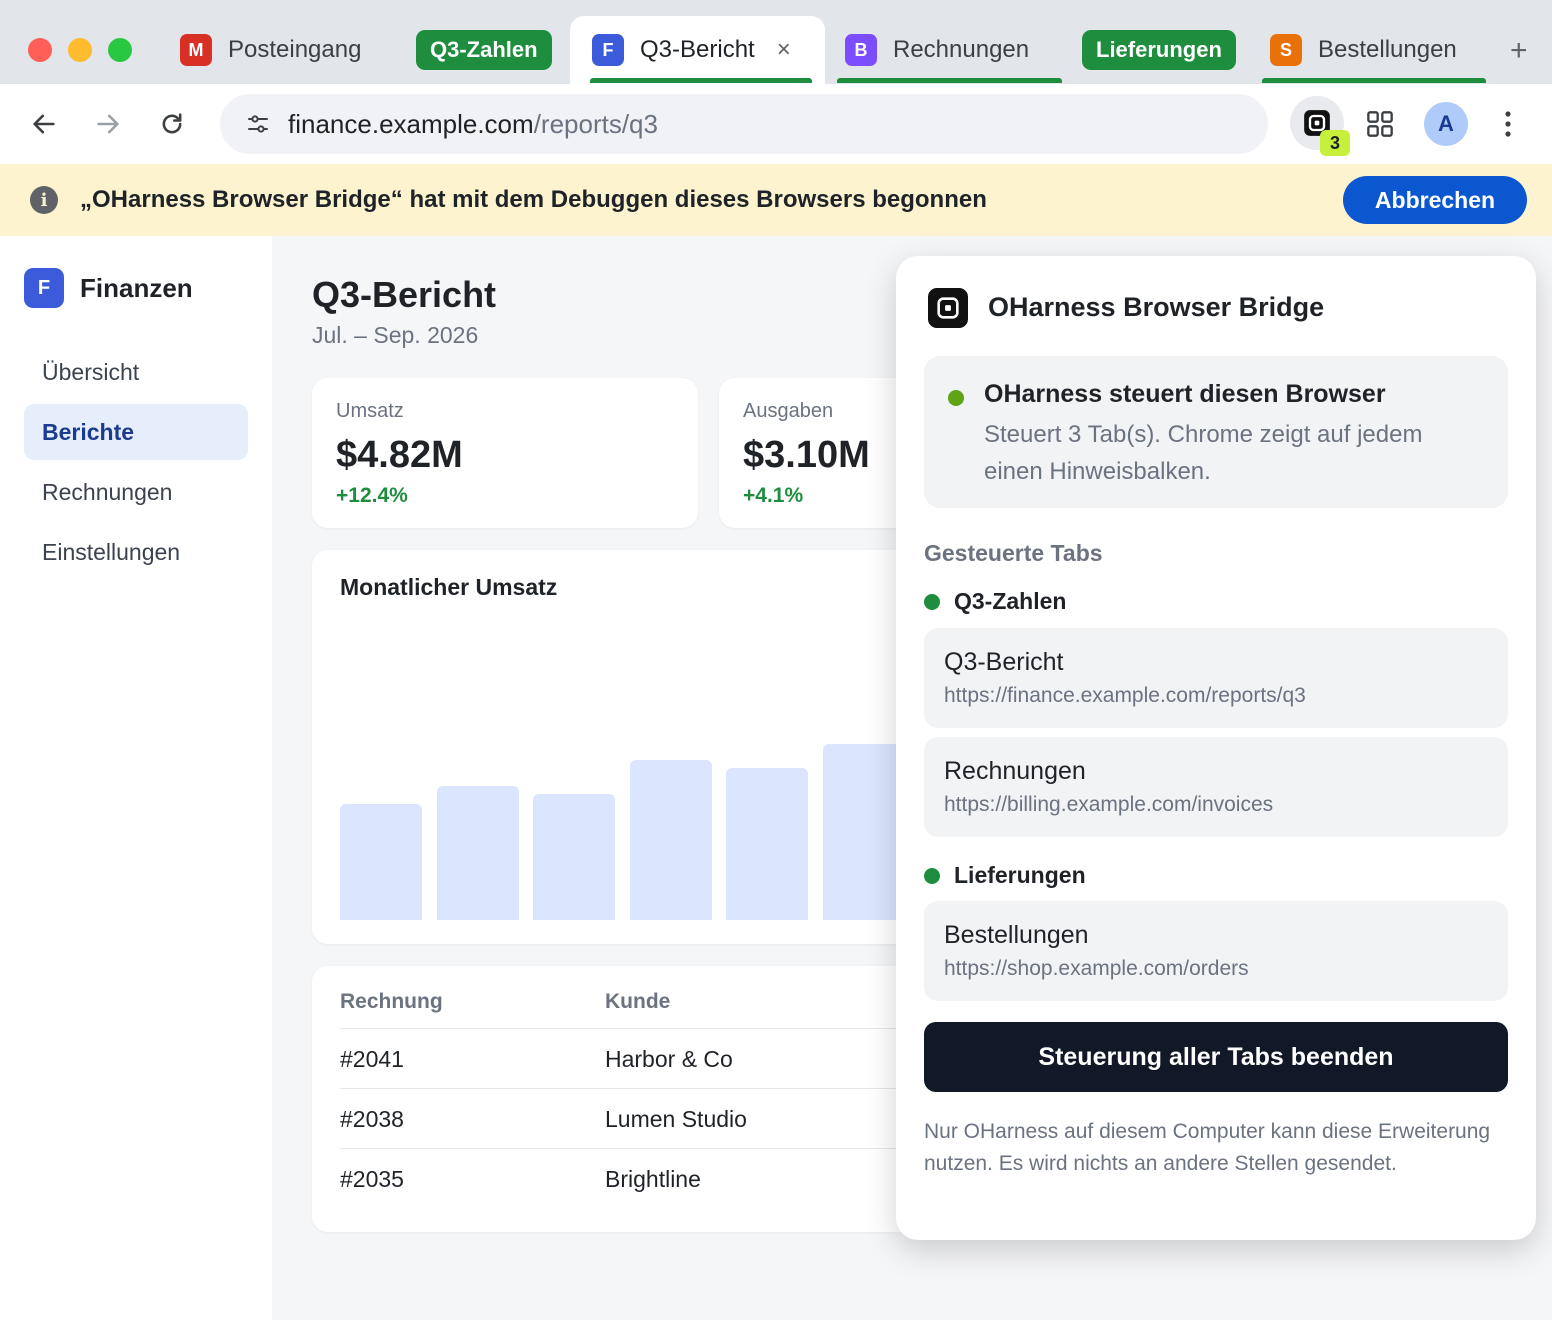  Describe the element at coordinates (136, 552) in the screenshot. I see `sidebar-item-einstellungen: Einstellungen` at that location.